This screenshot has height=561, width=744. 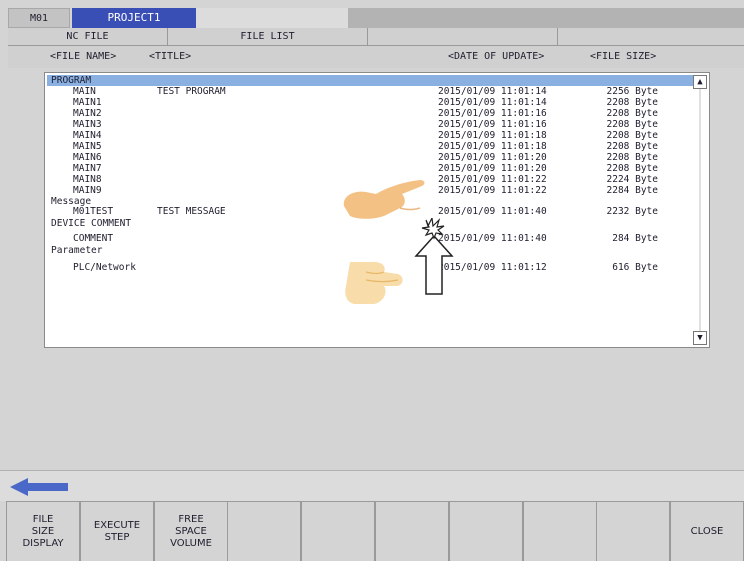 I want to click on file-size: 284 Byte, so click(x=635, y=238).